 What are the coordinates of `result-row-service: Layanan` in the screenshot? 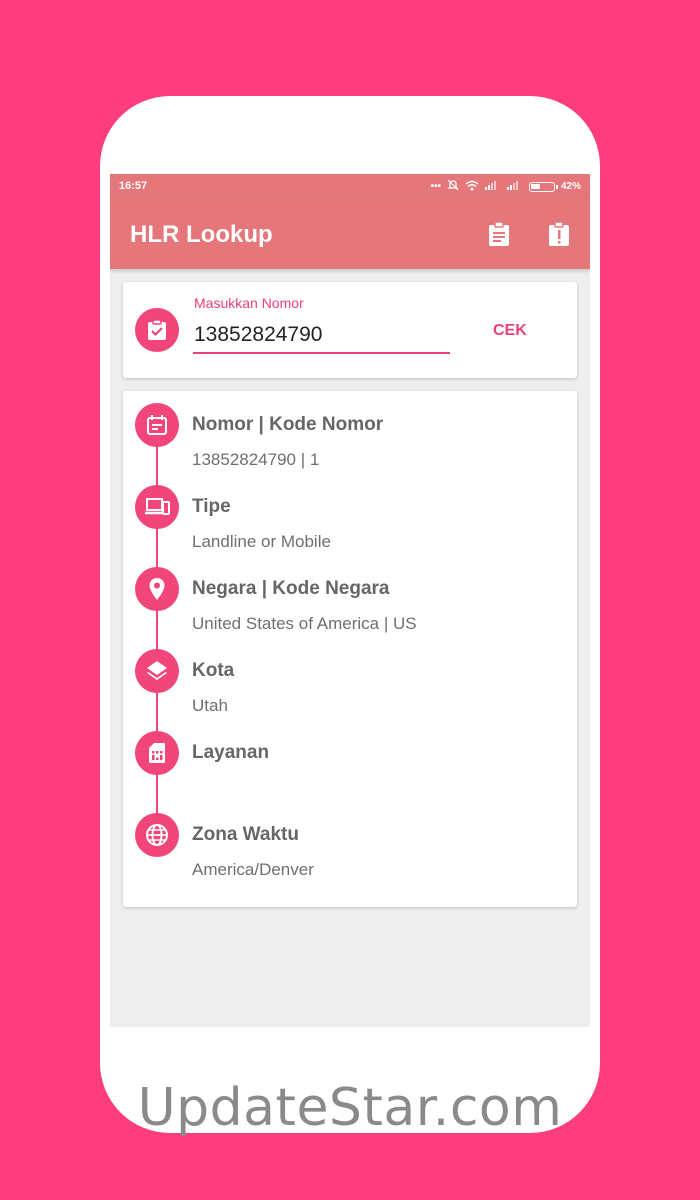 It's located at (350, 759).